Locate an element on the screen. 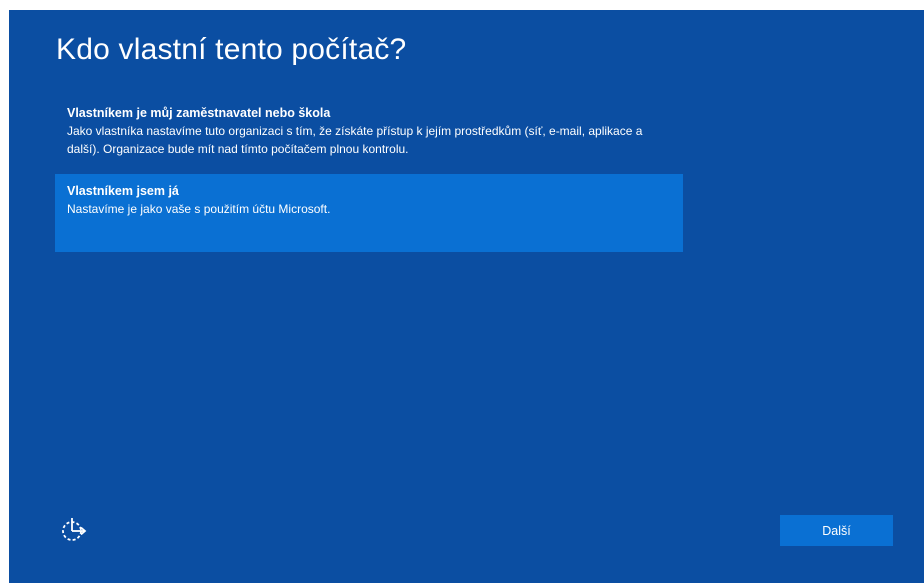  ease-of-access-icon-graphic is located at coordinates (74, 529).